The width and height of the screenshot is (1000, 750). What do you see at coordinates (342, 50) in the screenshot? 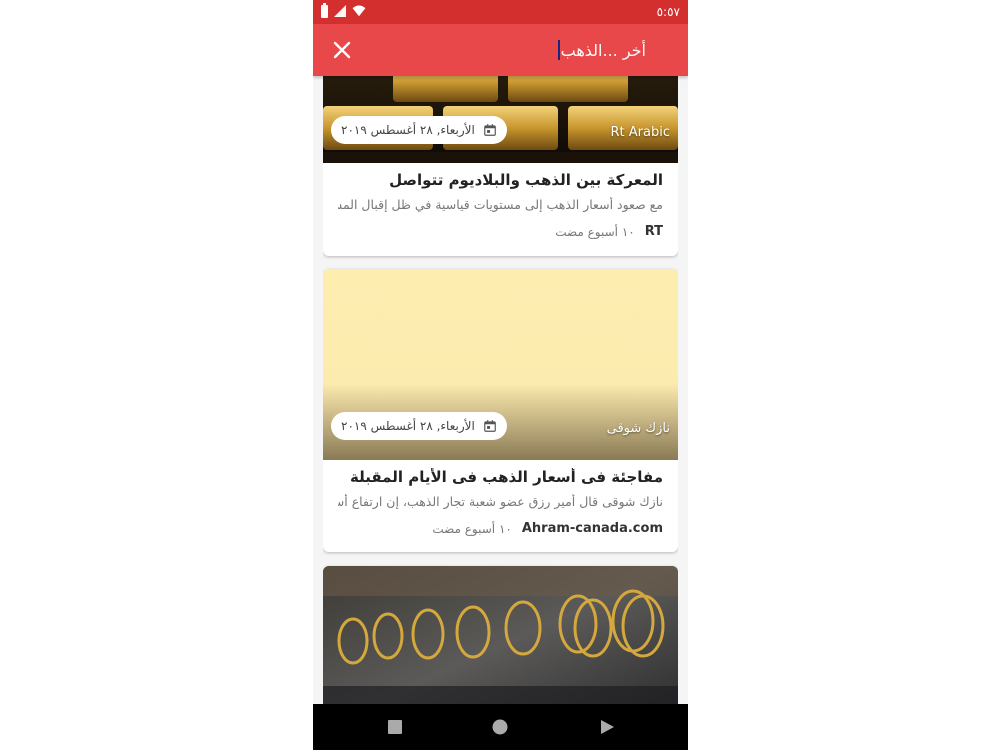
I see `close-icon` at bounding box center [342, 50].